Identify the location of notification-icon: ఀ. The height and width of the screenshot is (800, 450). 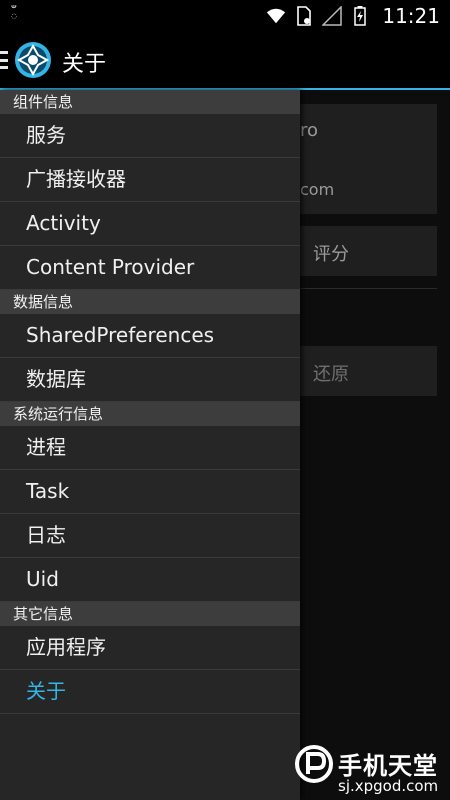
(14, 15).